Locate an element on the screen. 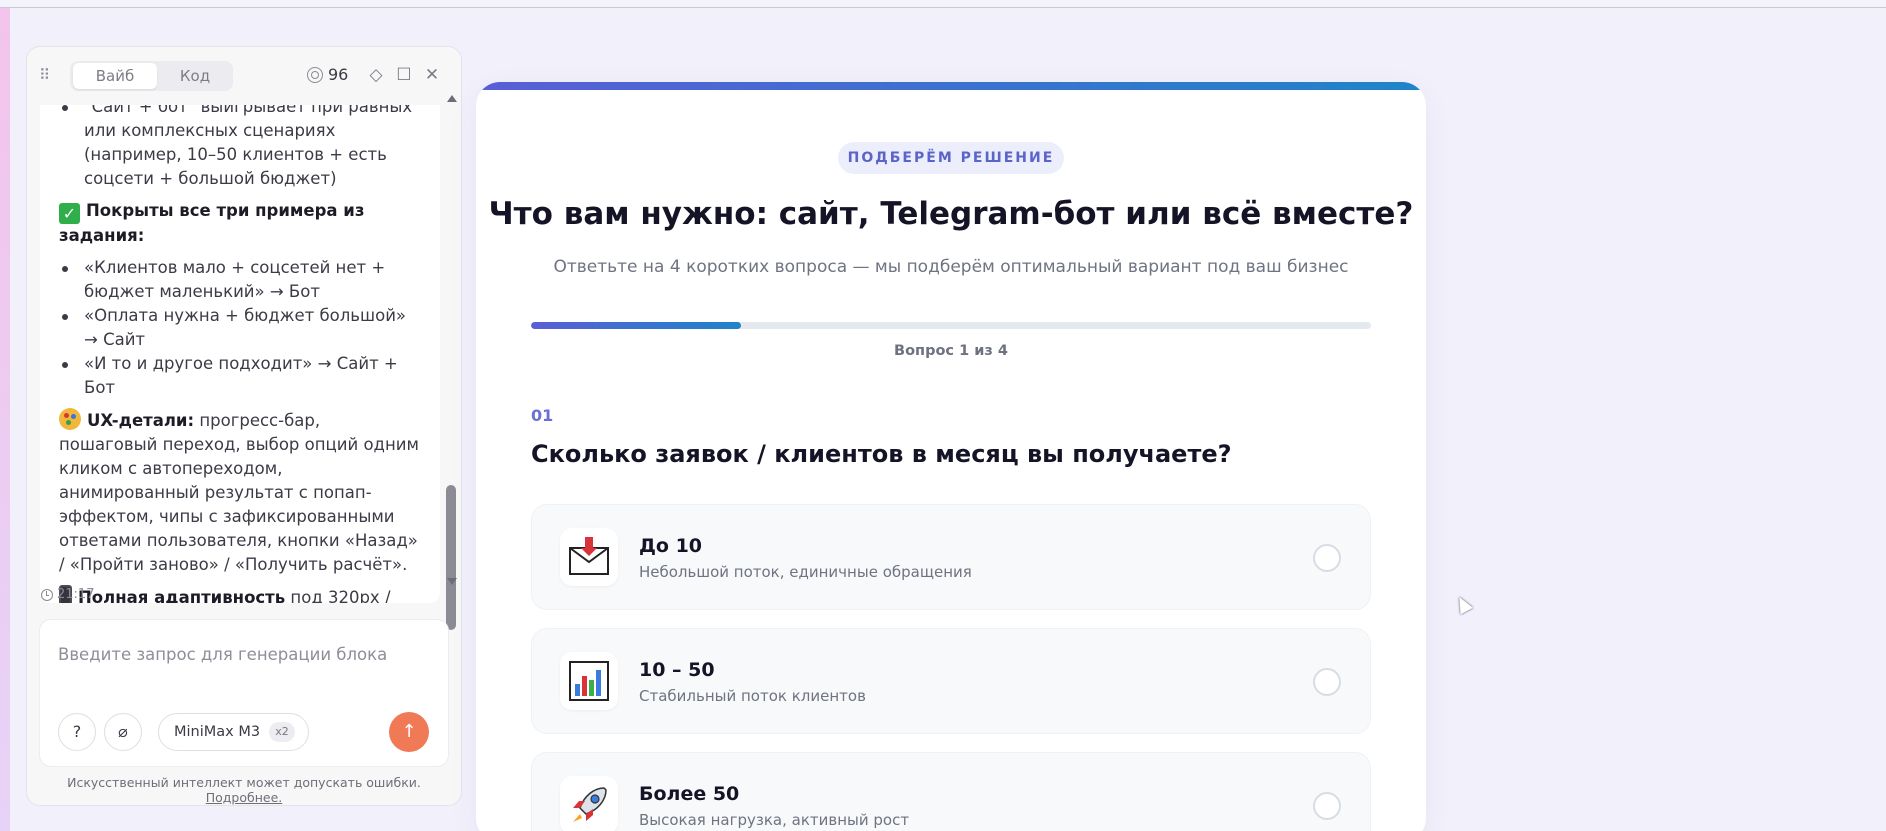 This screenshot has height=831, width=1886. model-selector: MiniMax M3 x2 is located at coordinates (233, 732).